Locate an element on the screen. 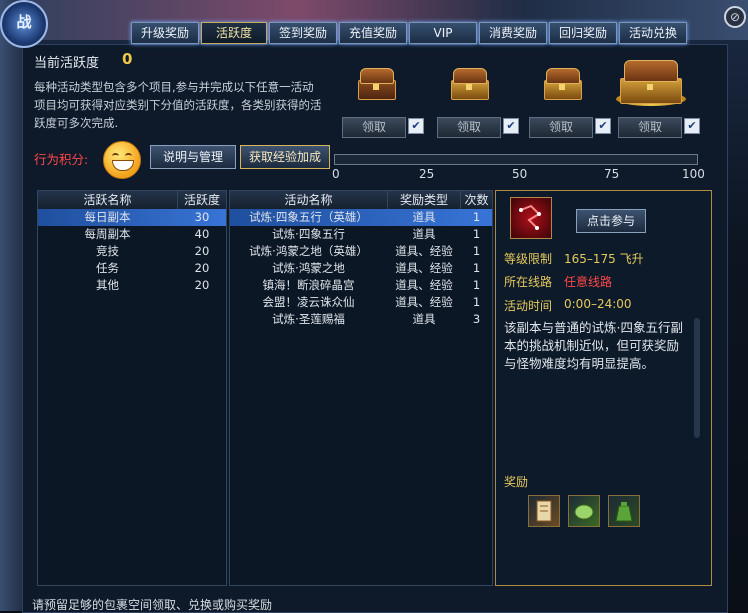  close-icon: ⊘ is located at coordinates (735, 17).